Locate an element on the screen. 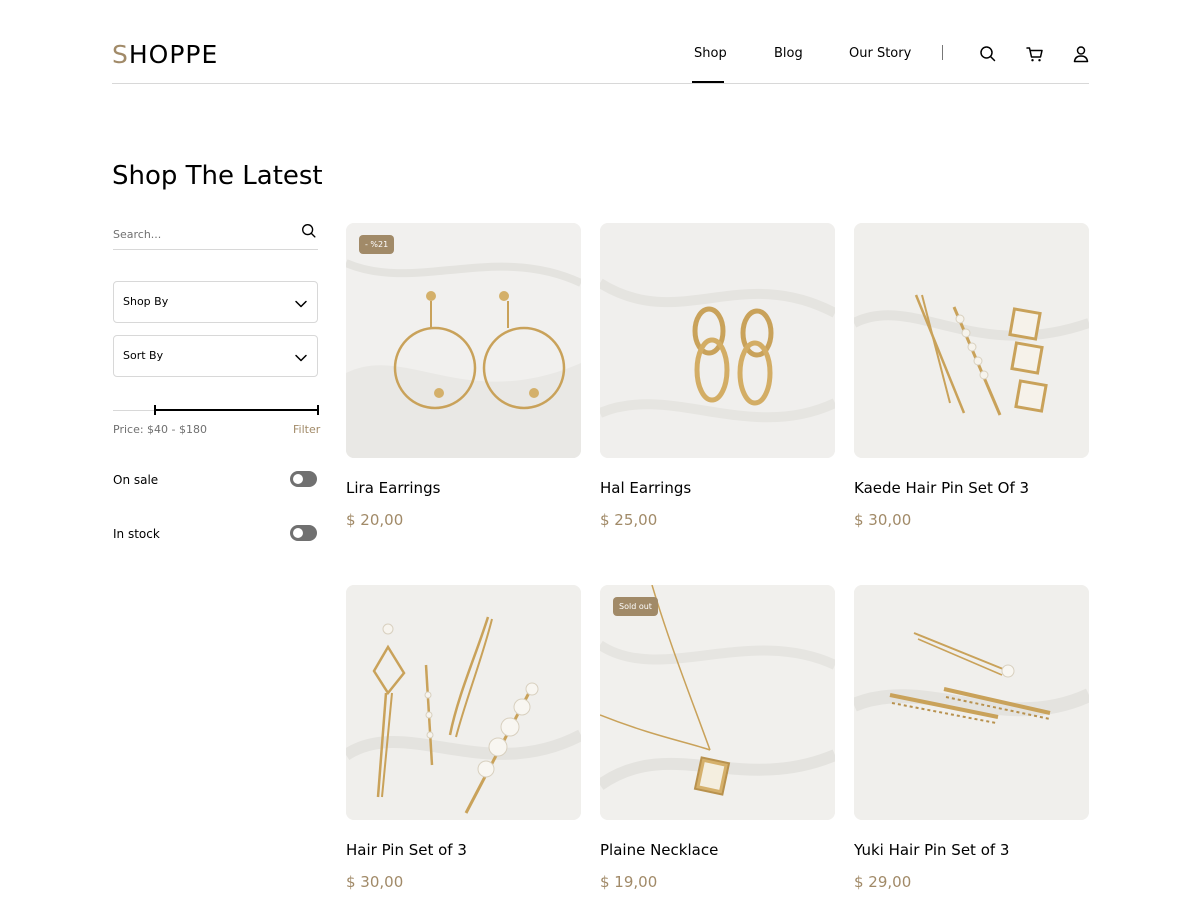 This screenshot has height=900, width=1200. on-sale-label: On sale is located at coordinates (136, 480).